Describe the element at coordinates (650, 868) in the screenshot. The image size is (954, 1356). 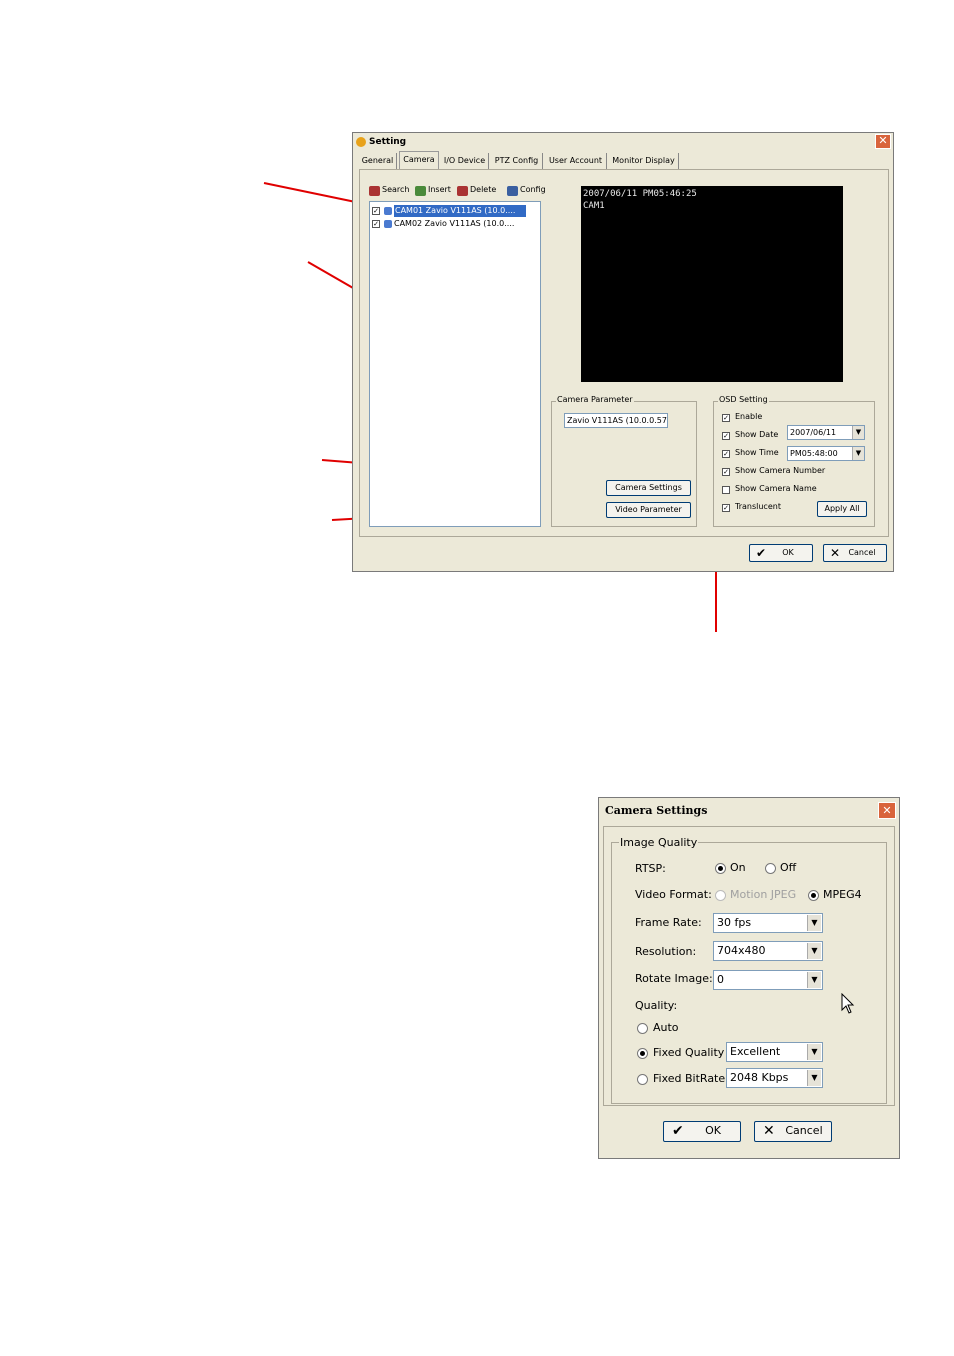
I see `rtsp-label: RTSP:` at that location.